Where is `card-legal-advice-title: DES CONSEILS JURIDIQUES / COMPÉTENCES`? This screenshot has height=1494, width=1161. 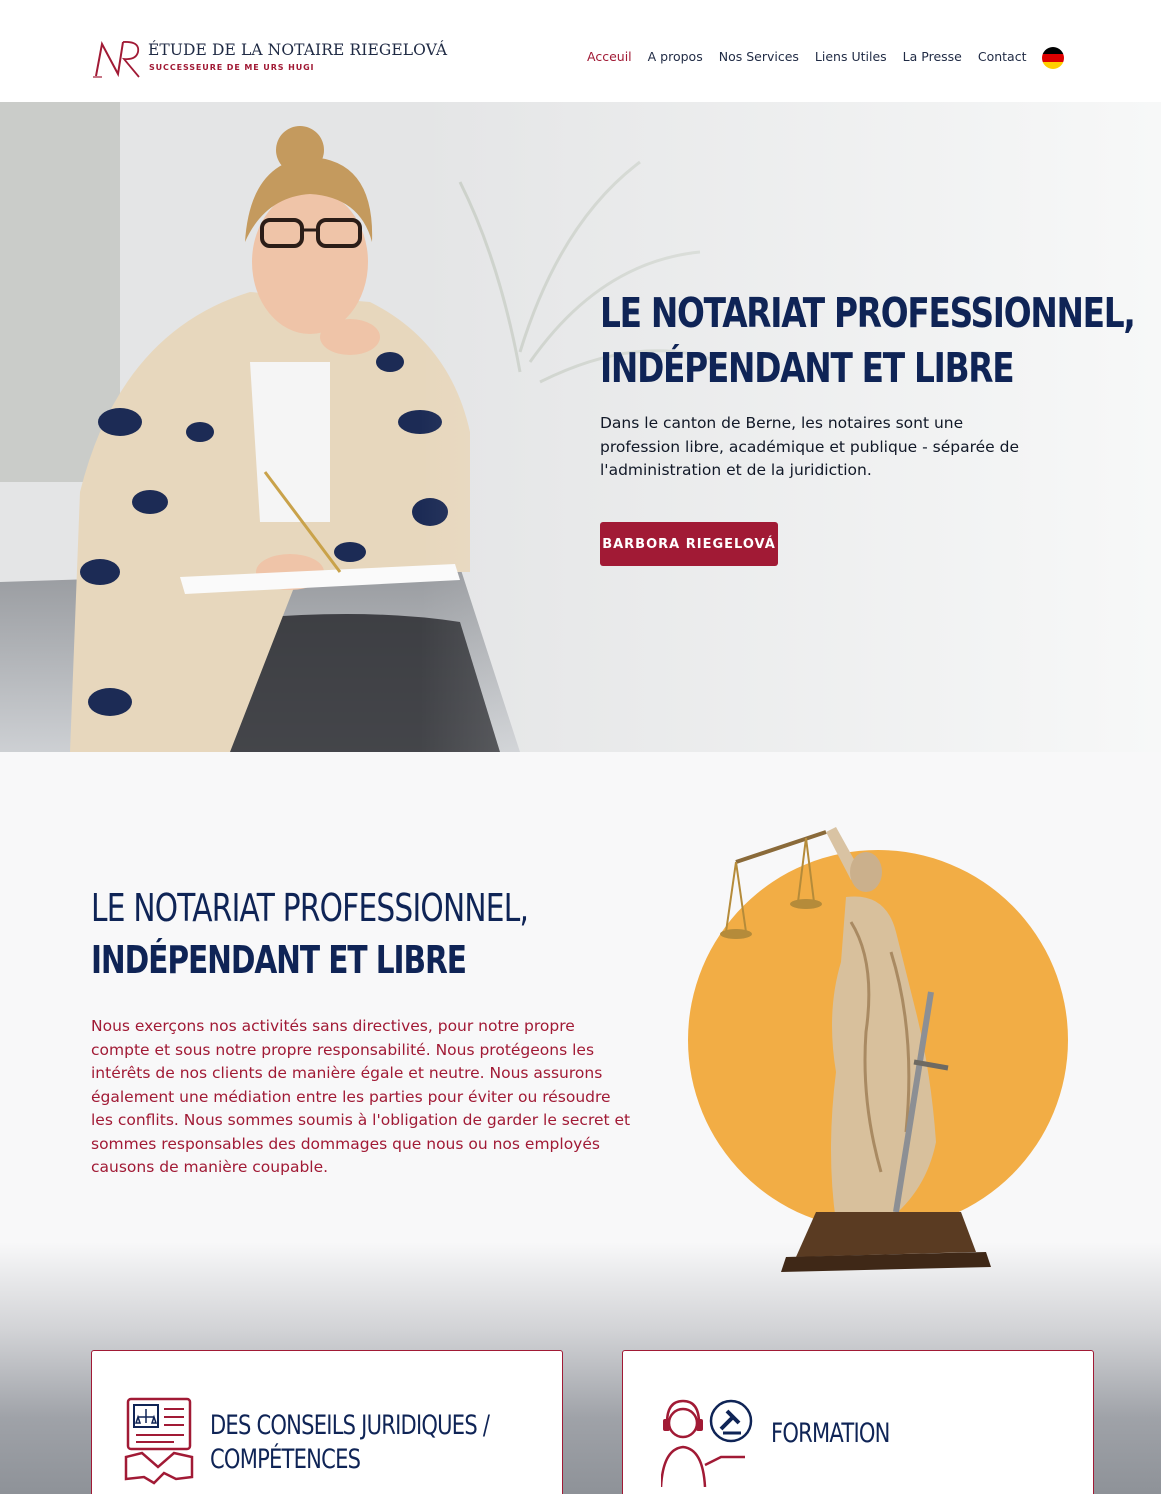 card-legal-advice-title: DES CONSEILS JURIDIQUES / COMPÉTENCES is located at coordinates (350, 1443).